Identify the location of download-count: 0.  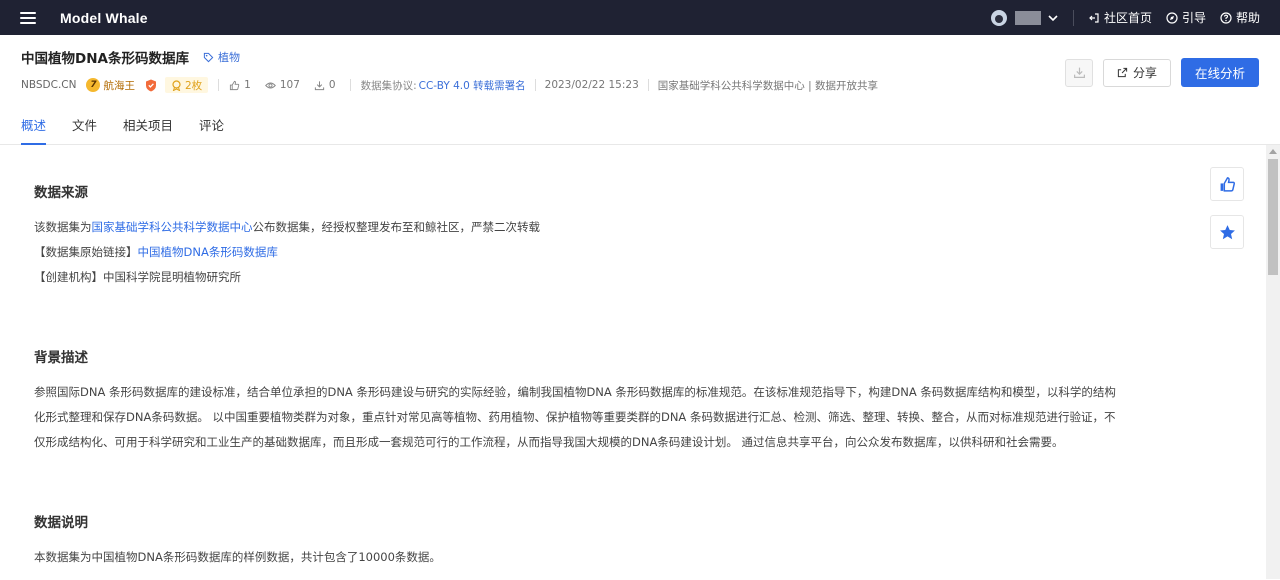
(325, 85).